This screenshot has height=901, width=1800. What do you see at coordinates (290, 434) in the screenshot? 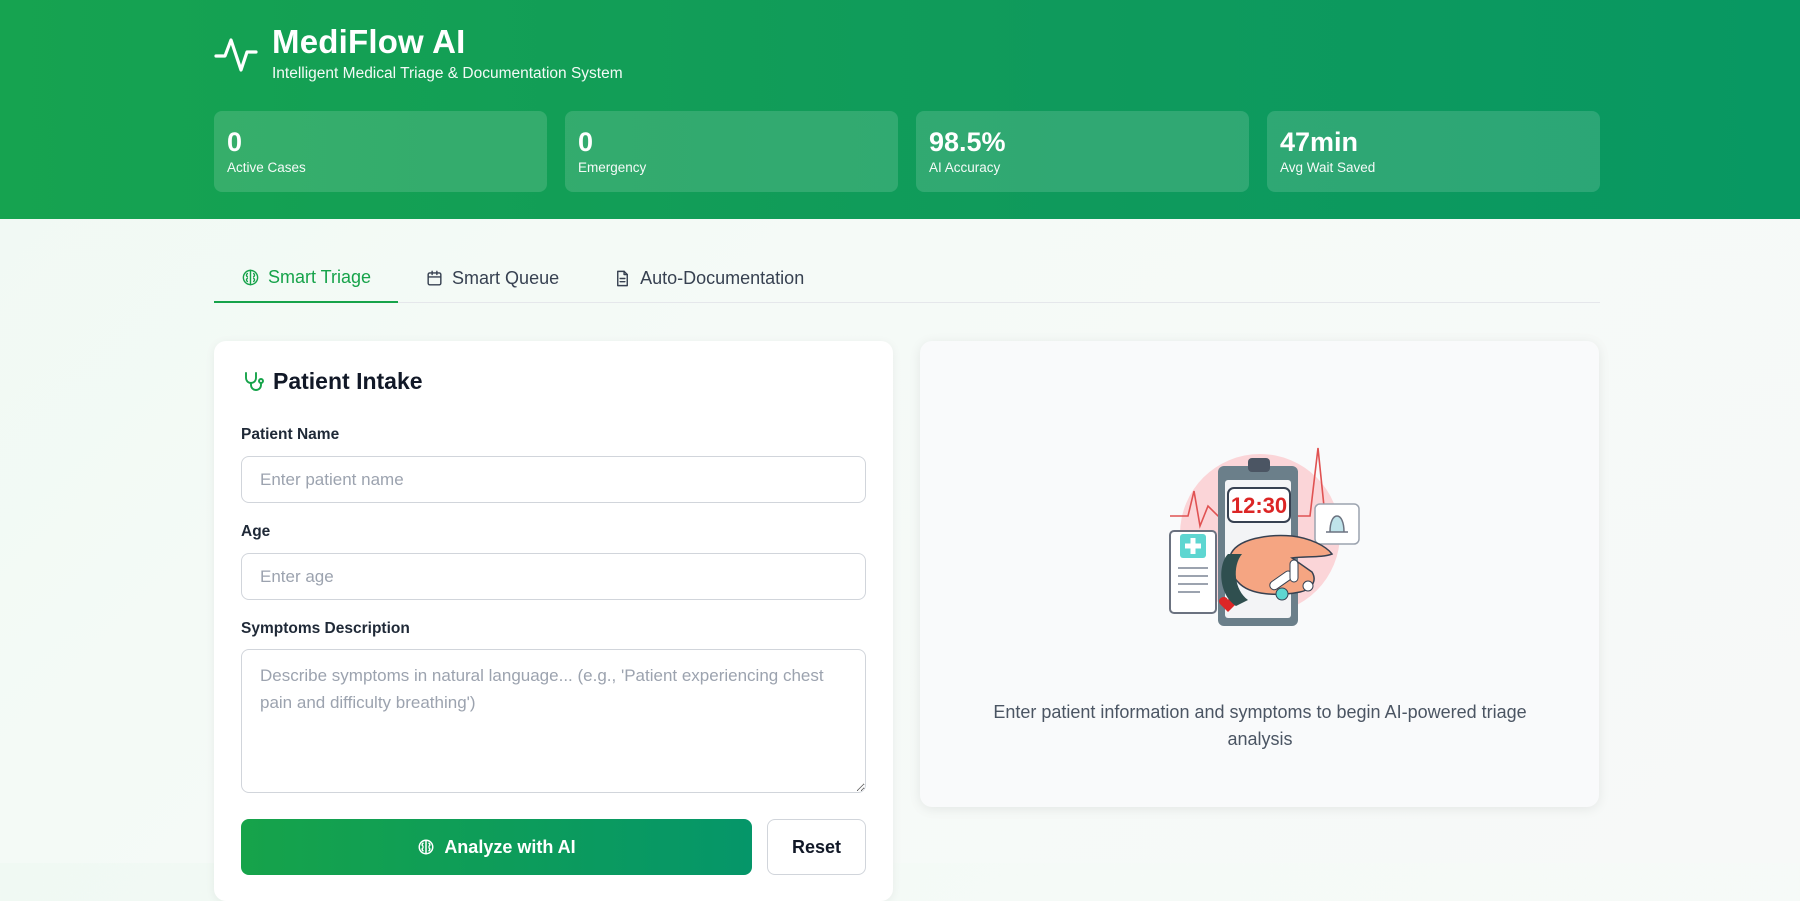
I see `patient-name-label: Patient Name` at bounding box center [290, 434].